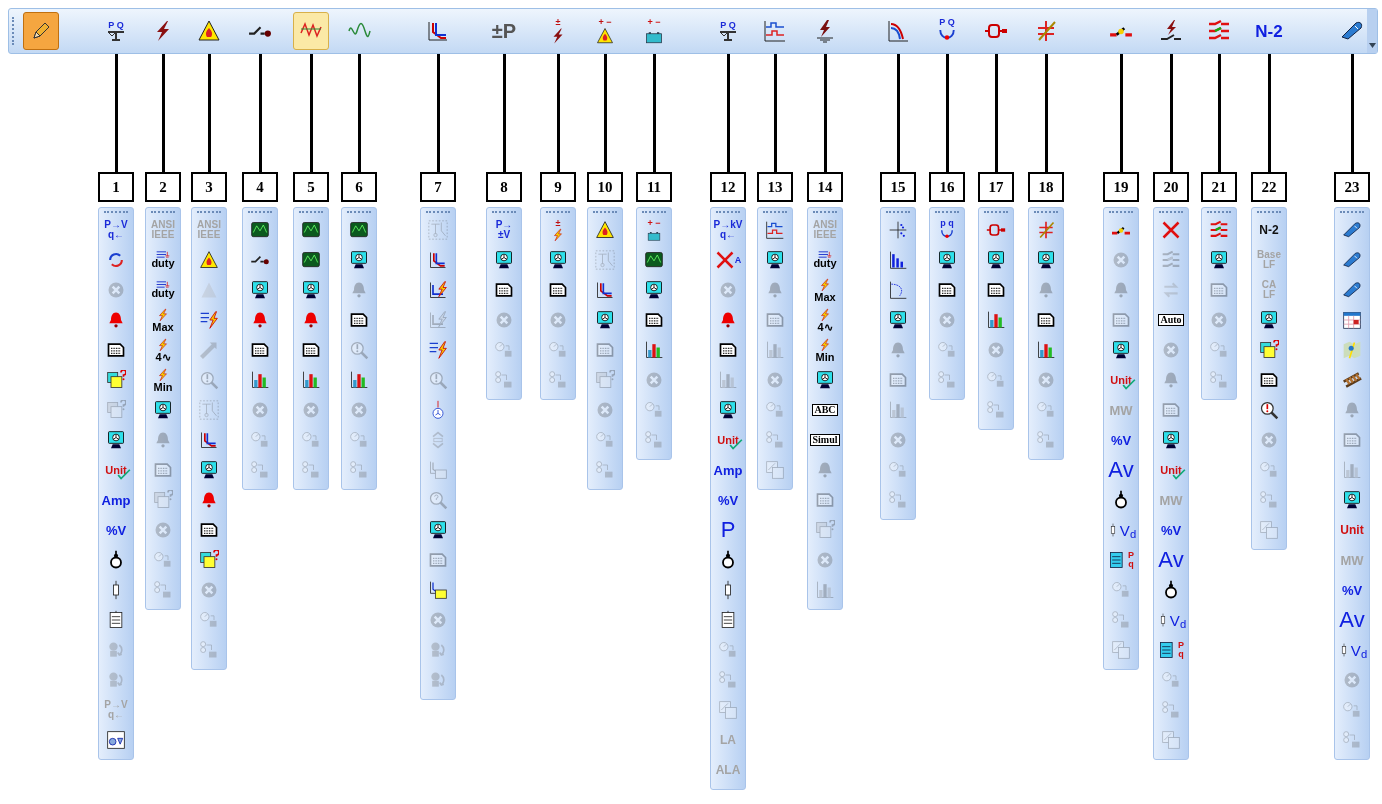 This screenshot has width=1382, height=804. Describe the element at coordinates (163, 187) in the screenshot. I see `number-label: 2` at that location.